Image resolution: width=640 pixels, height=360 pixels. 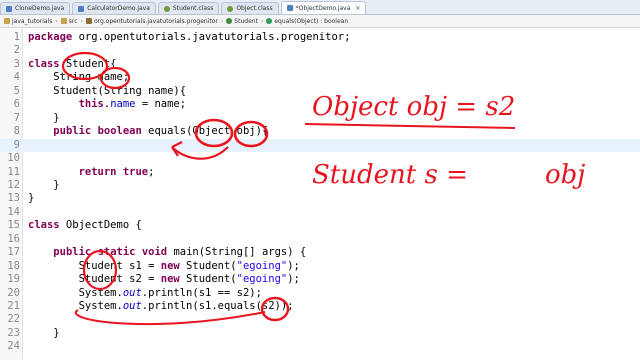 What do you see at coordinates (320, 198) in the screenshot?
I see `code-line: 13}` at bounding box center [320, 198].